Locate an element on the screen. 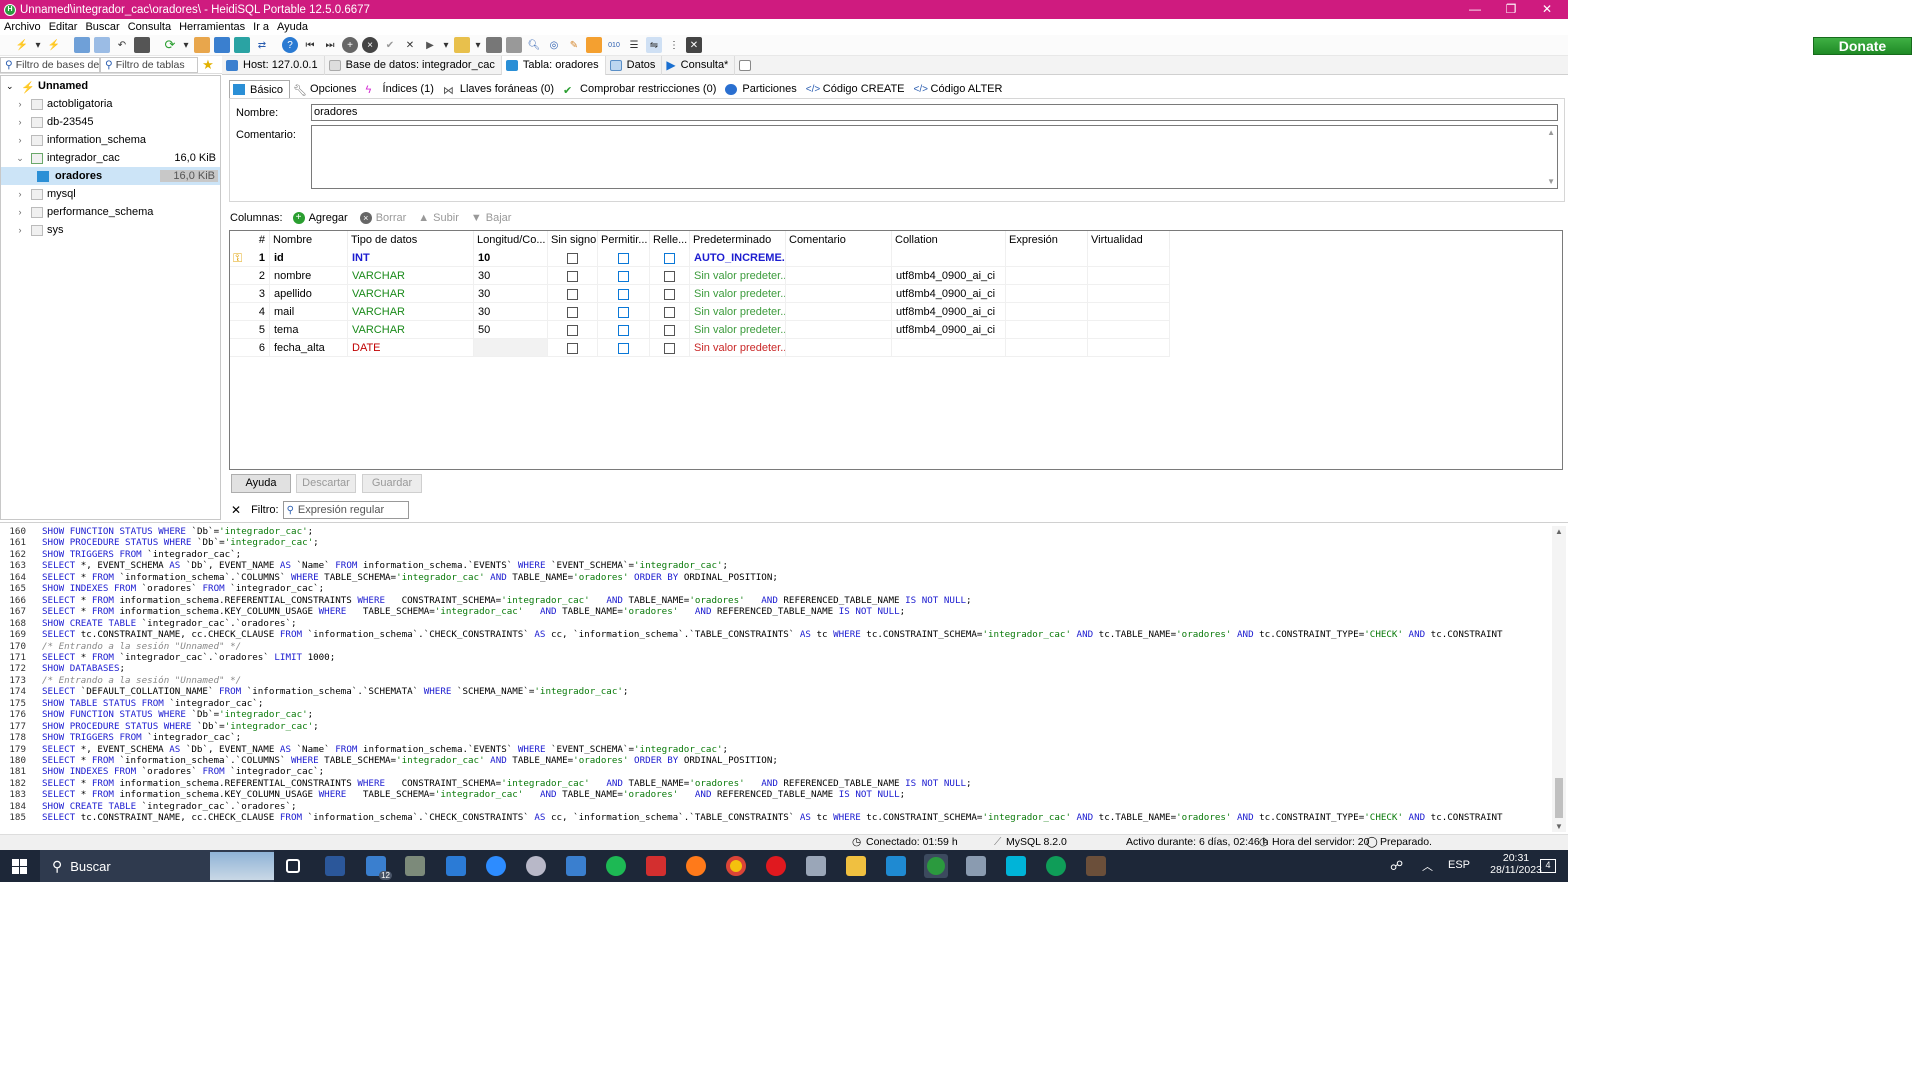  tree-item-performance-schema: › performance_schema is located at coordinates (110, 212).